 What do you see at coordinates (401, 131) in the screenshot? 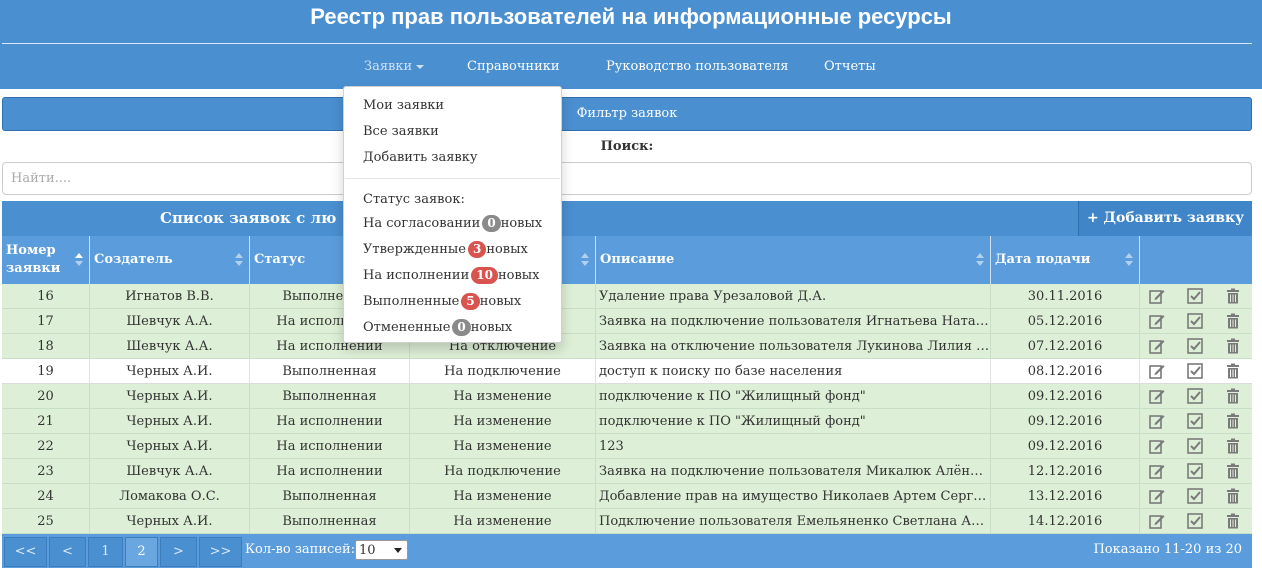
I see `menu-item-all-requests: Все заявки` at bounding box center [401, 131].